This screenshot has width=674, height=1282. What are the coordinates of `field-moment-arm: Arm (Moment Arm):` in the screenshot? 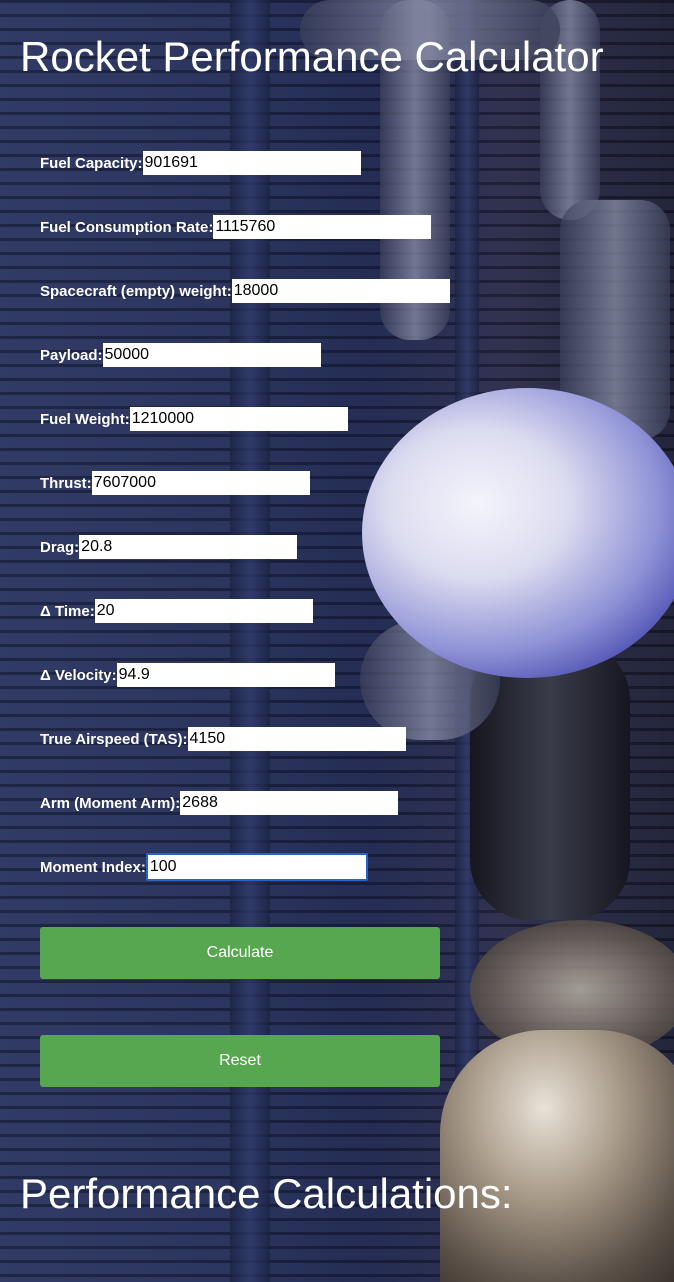 It's located at (219, 803).